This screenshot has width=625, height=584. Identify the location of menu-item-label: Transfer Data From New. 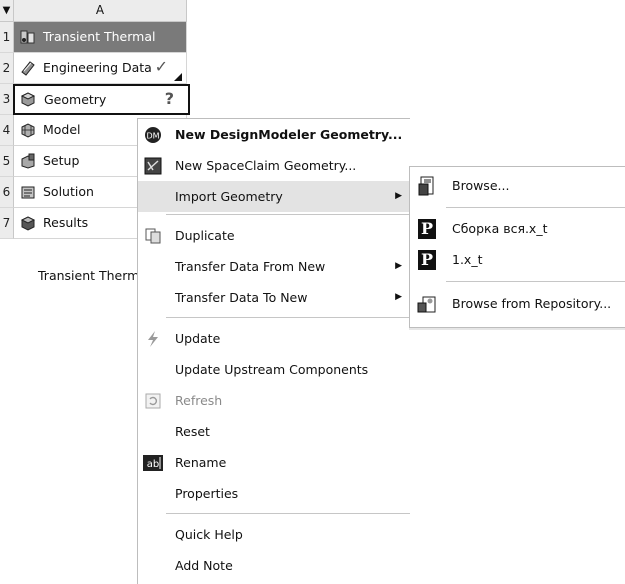
(250, 266).